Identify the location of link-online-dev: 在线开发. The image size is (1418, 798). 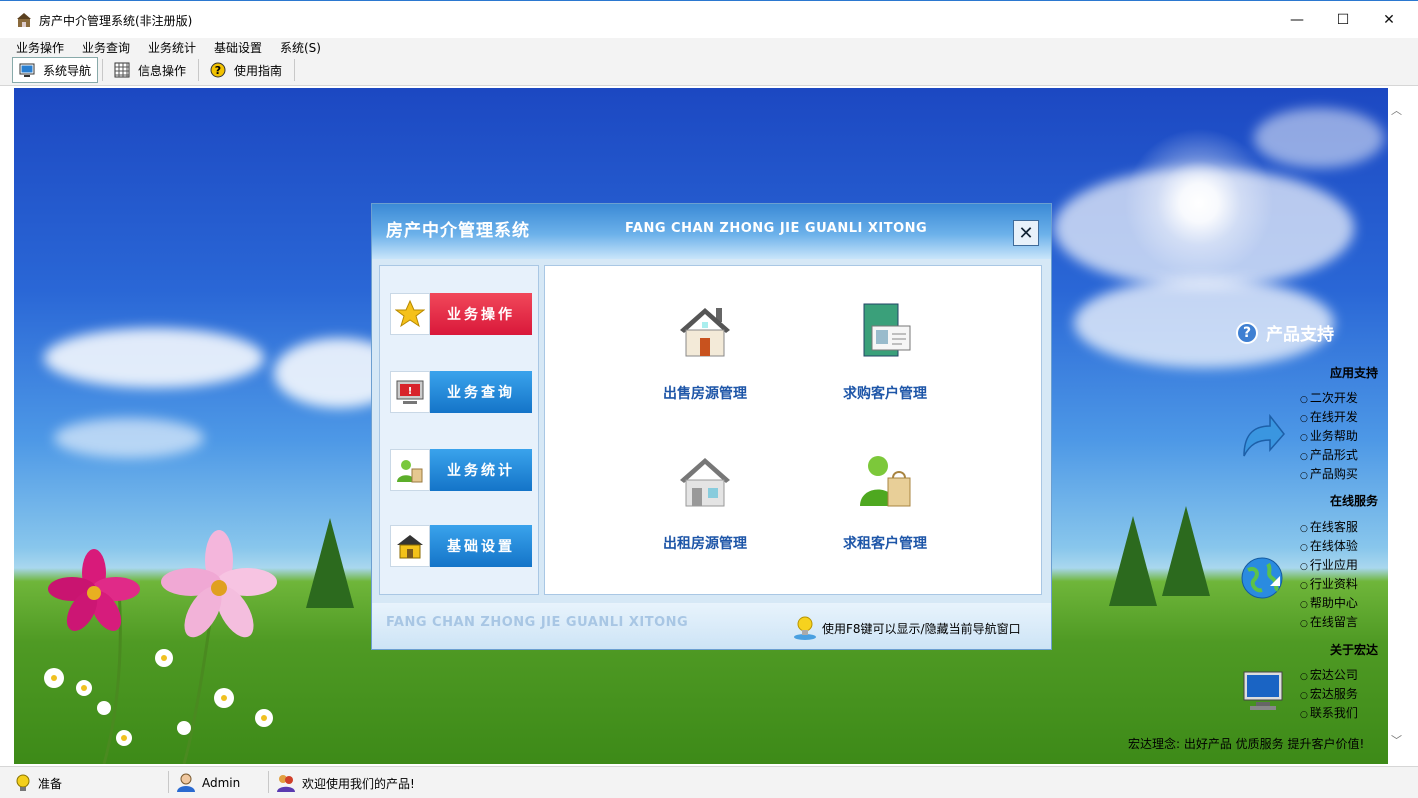
(1329, 416).